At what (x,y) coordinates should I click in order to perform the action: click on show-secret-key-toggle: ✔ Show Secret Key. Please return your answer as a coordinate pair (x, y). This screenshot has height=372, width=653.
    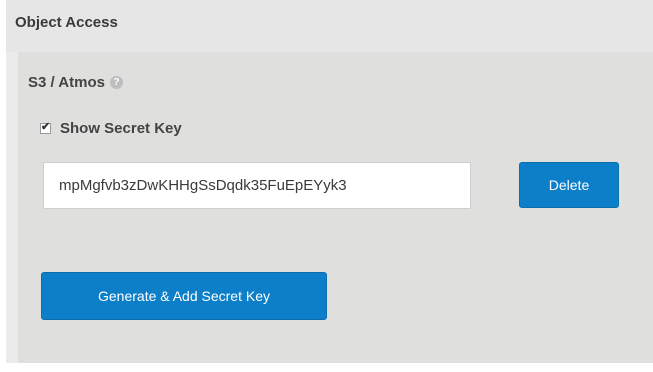
    Looking at the image, I should click on (111, 128).